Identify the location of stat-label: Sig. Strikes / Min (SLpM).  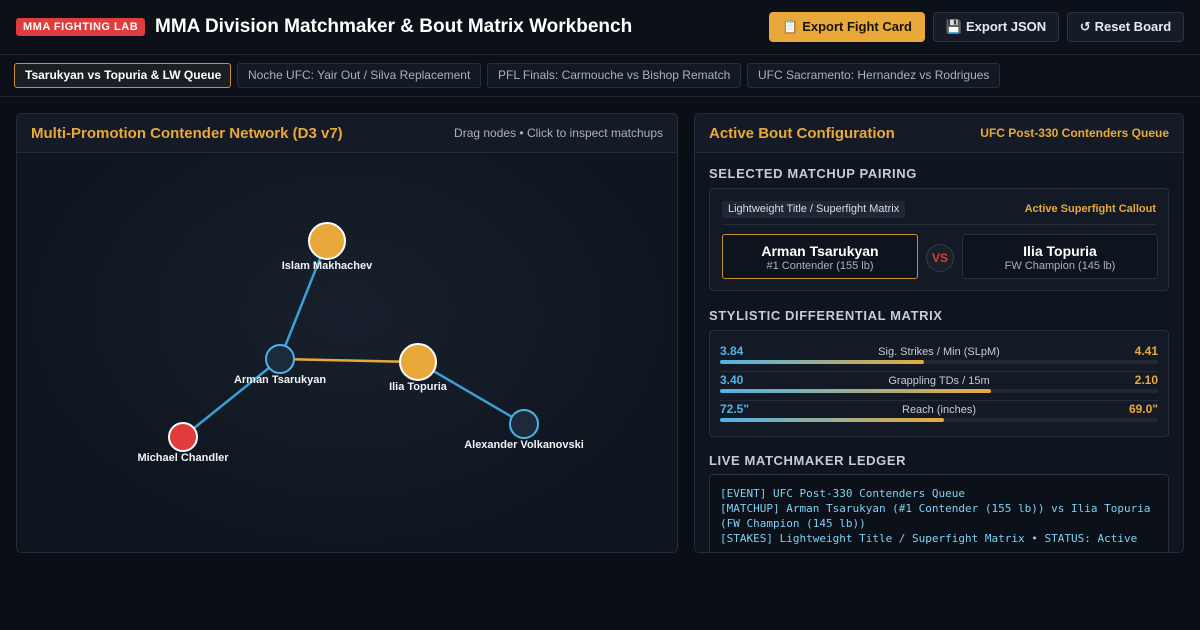
(939, 352).